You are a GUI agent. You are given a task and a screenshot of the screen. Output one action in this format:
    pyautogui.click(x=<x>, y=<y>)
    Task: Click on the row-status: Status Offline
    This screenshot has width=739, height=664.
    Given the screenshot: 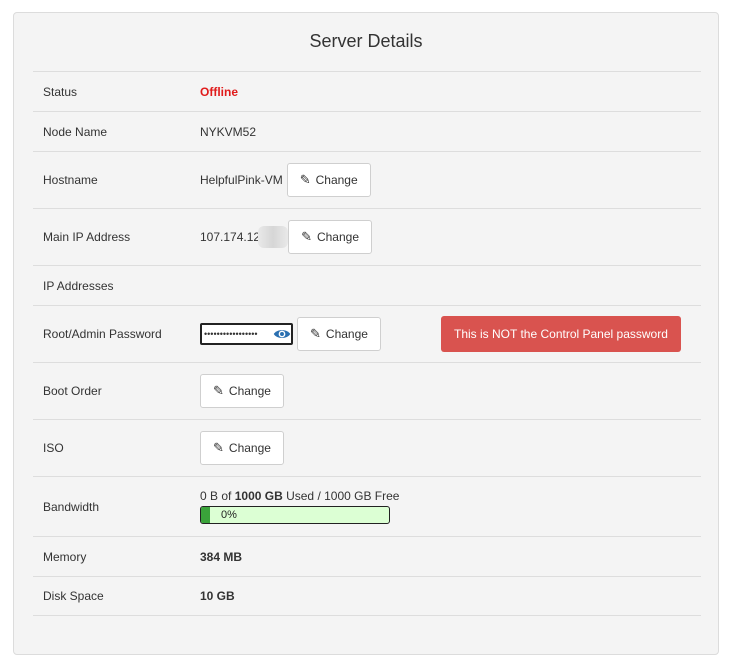 What is the action you would take?
    pyautogui.click(x=367, y=91)
    